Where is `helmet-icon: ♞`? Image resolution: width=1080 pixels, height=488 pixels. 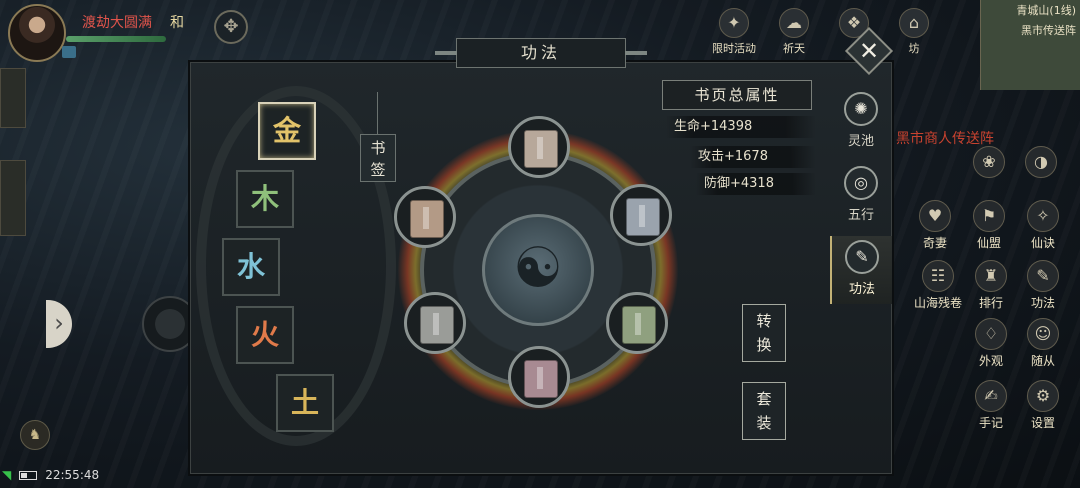 helmet-icon: ♞ is located at coordinates (35, 435).